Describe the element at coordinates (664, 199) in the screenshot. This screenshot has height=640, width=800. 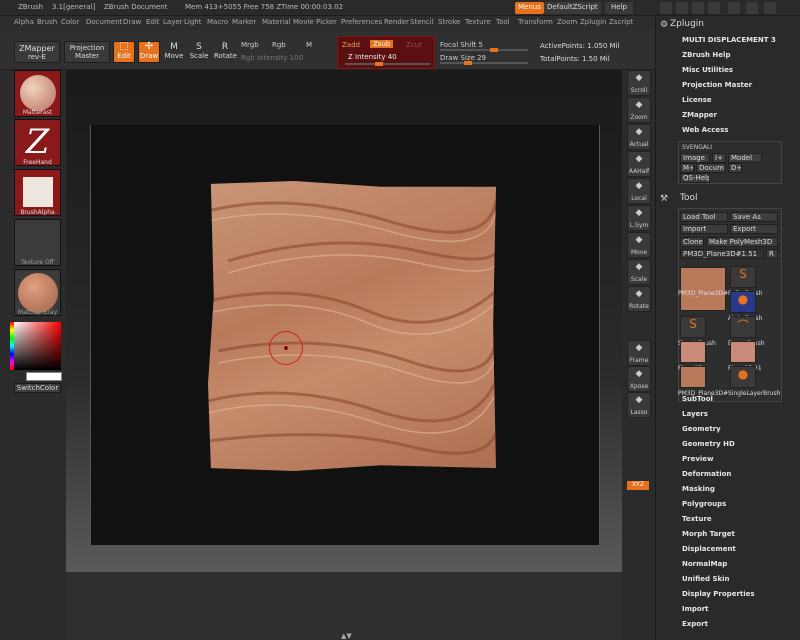
I see `hammer-icon: ⚒` at that location.